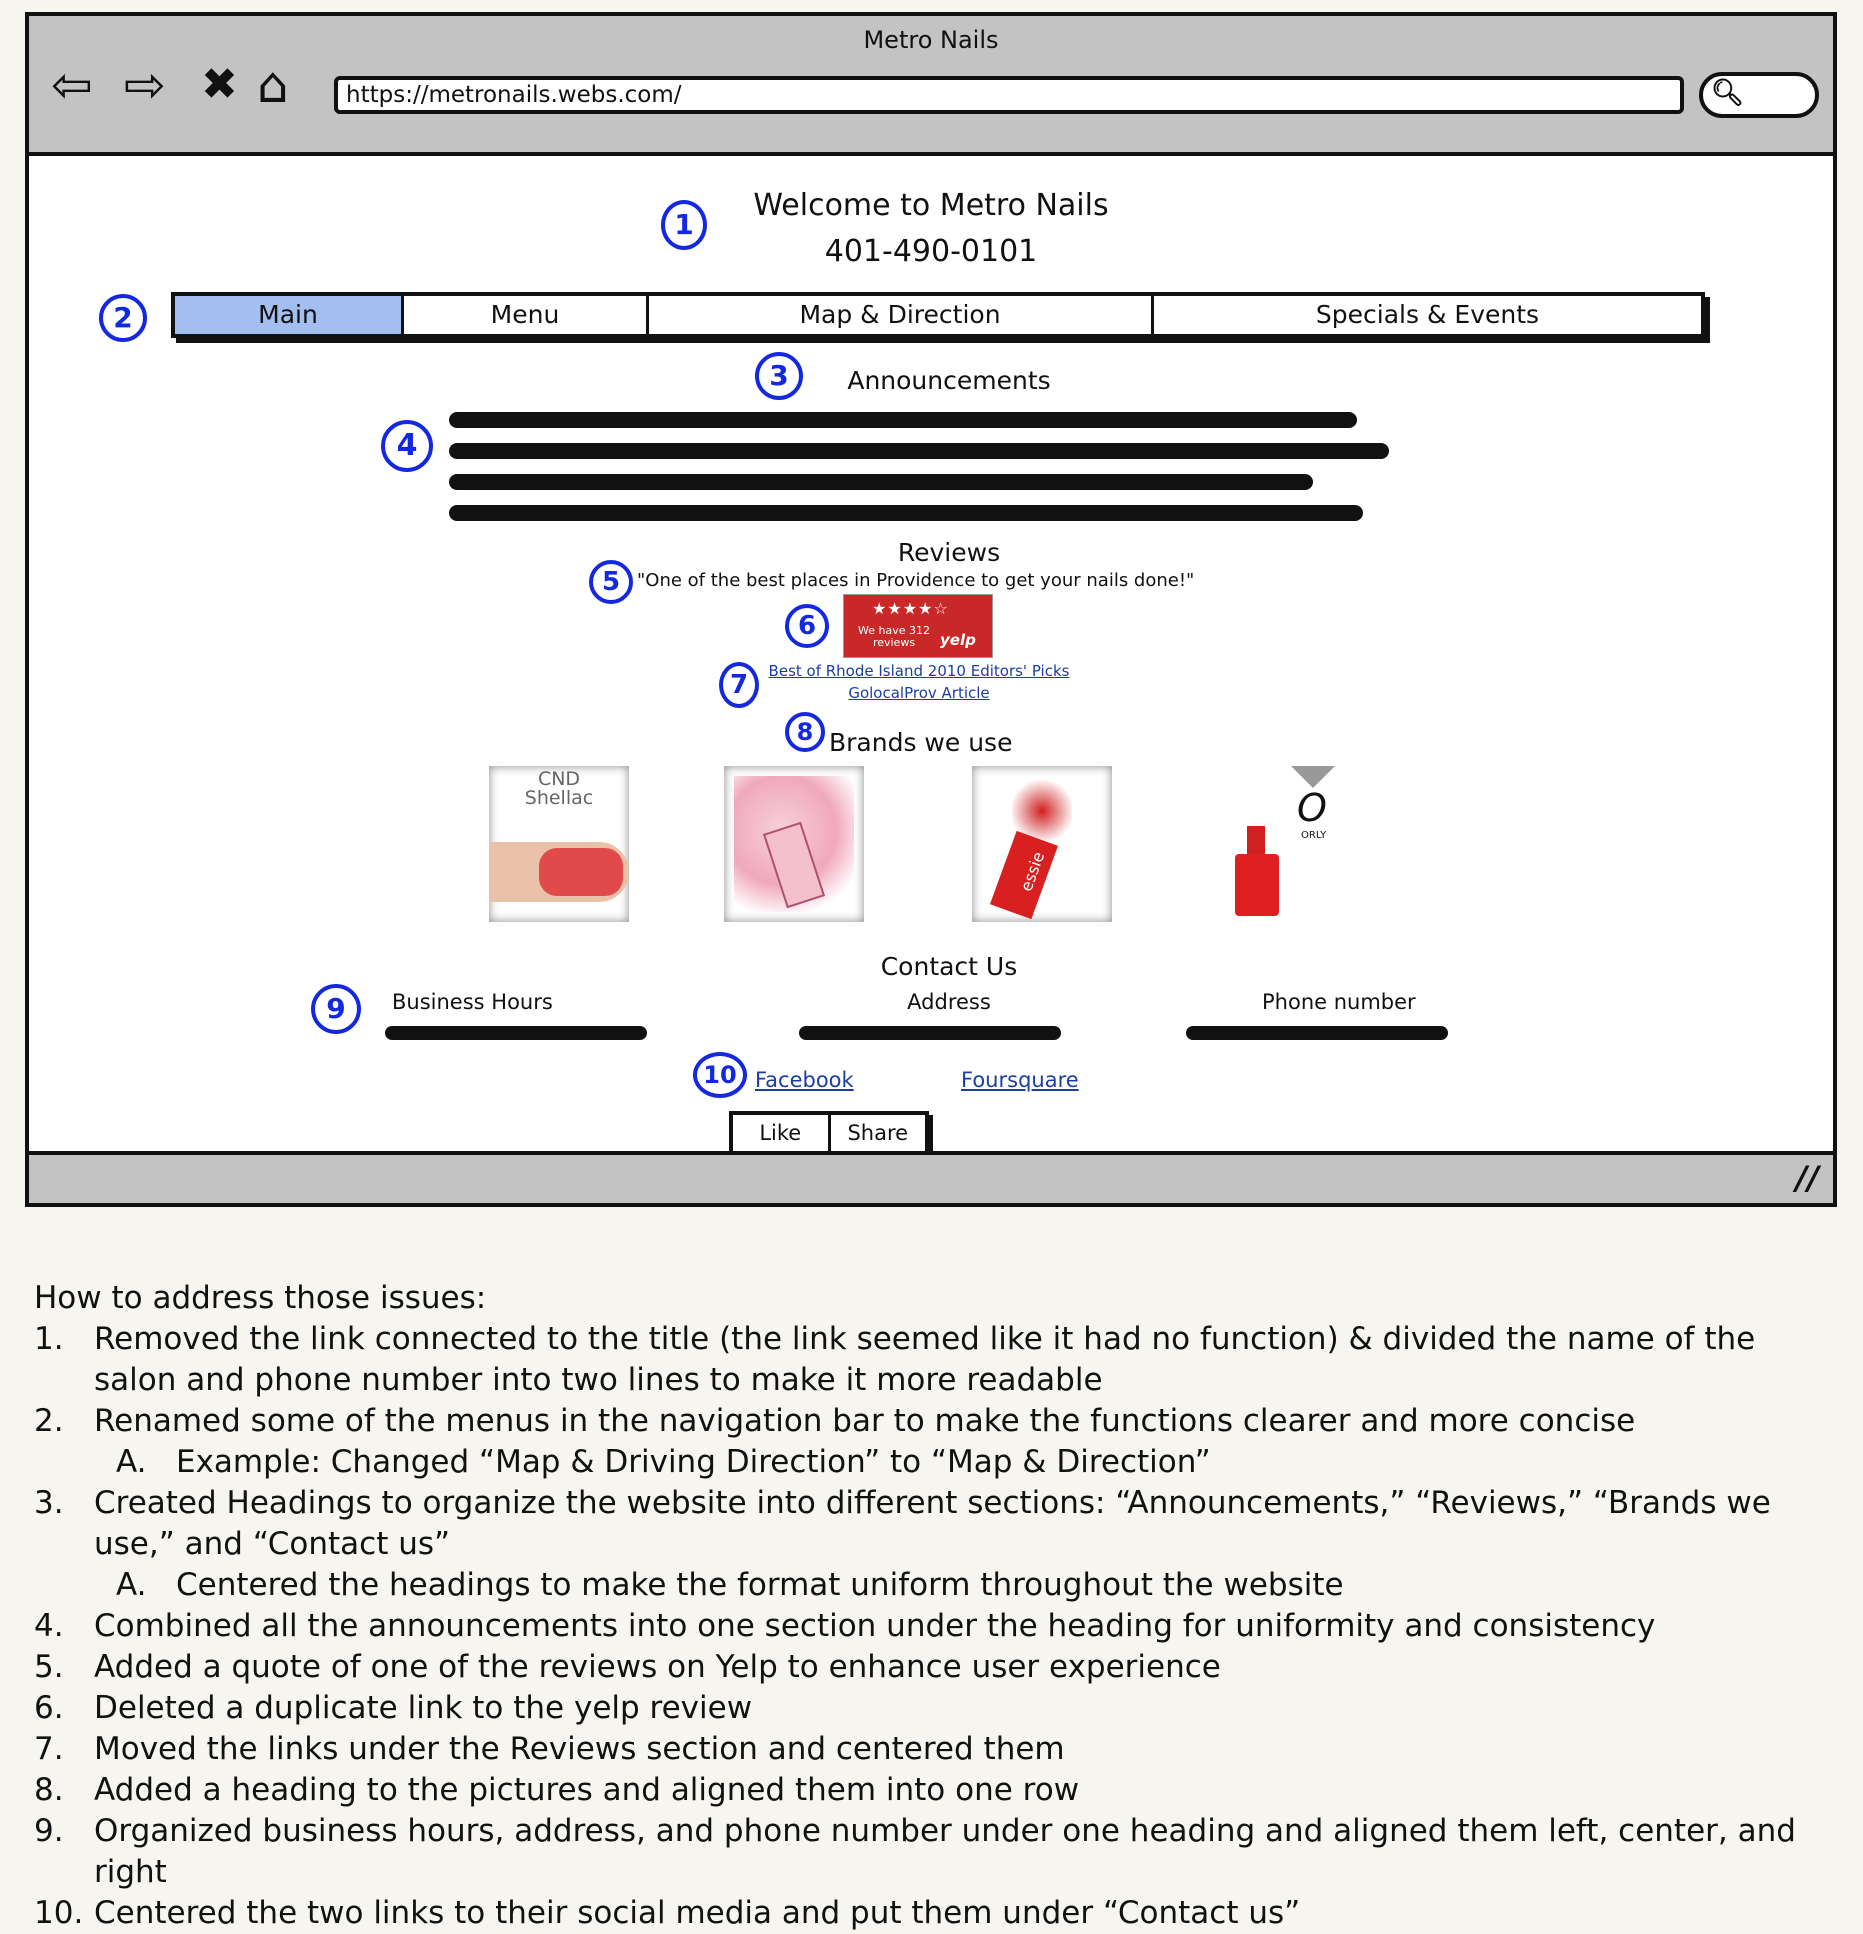 The width and height of the screenshot is (1863, 1934). What do you see at coordinates (919, 671) in the screenshot?
I see `best-of-ri-link: Best of Rhode Island 2010 Editors' Picks` at bounding box center [919, 671].